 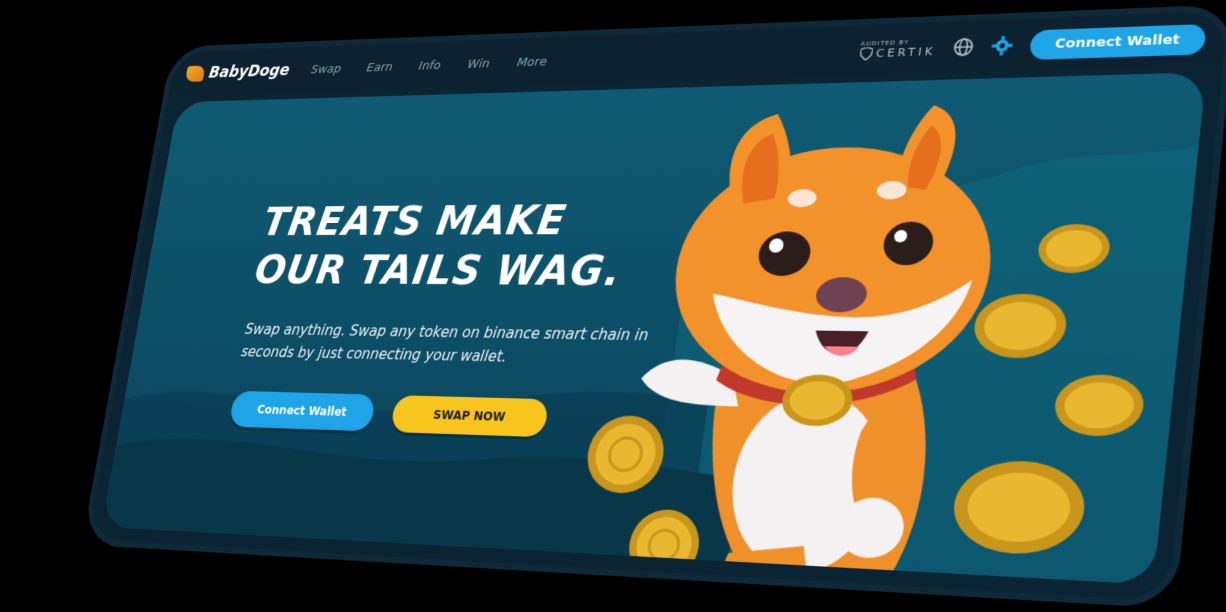 What do you see at coordinates (249, 72) in the screenshot?
I see `brand-name: BabyDoge` at bounding box center [249, 72].